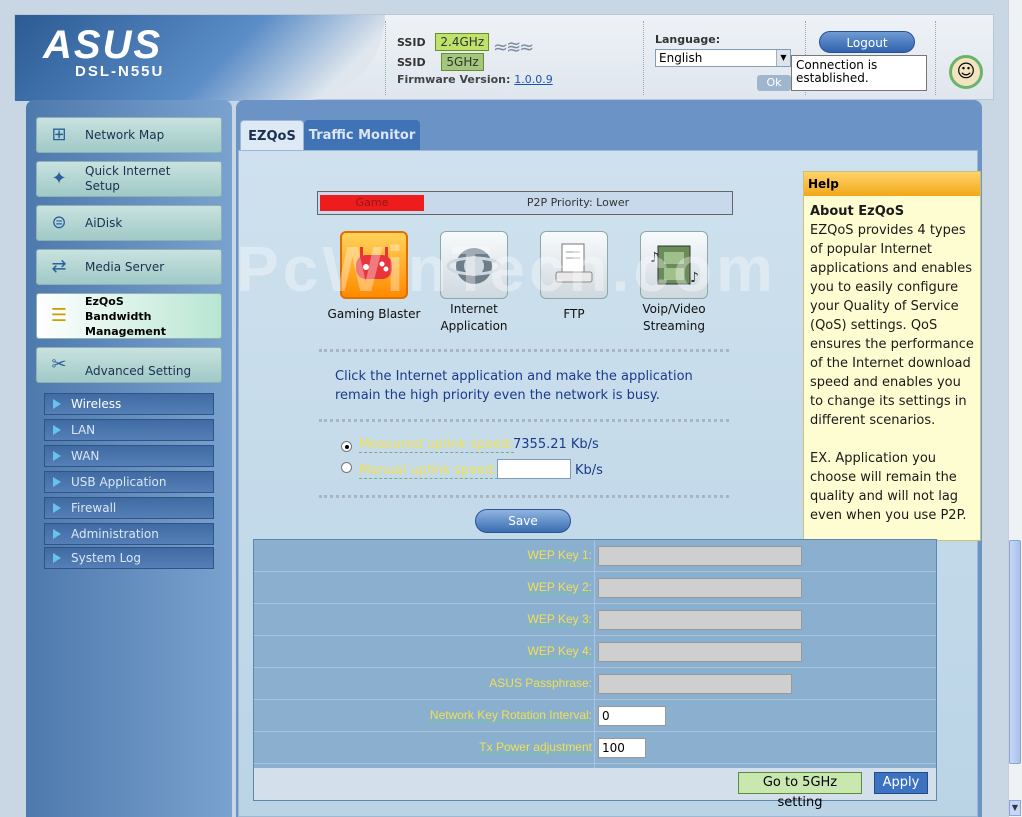  Describe the element at coordinates (129, 365) in the screenshot. I see `sidebar-item-advanced-setting: ✂ Advanced Setting` at that location.